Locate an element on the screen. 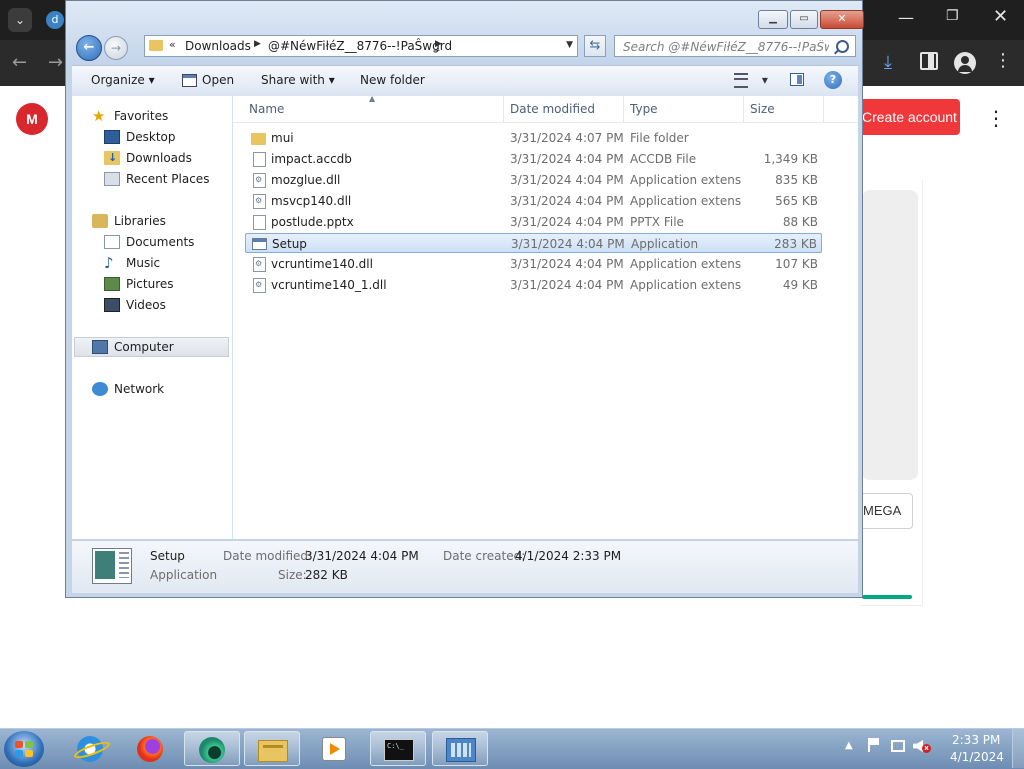 This screenshot has height=769, width=1024. create-account-button: Create account is located at coordinates (906, 117).